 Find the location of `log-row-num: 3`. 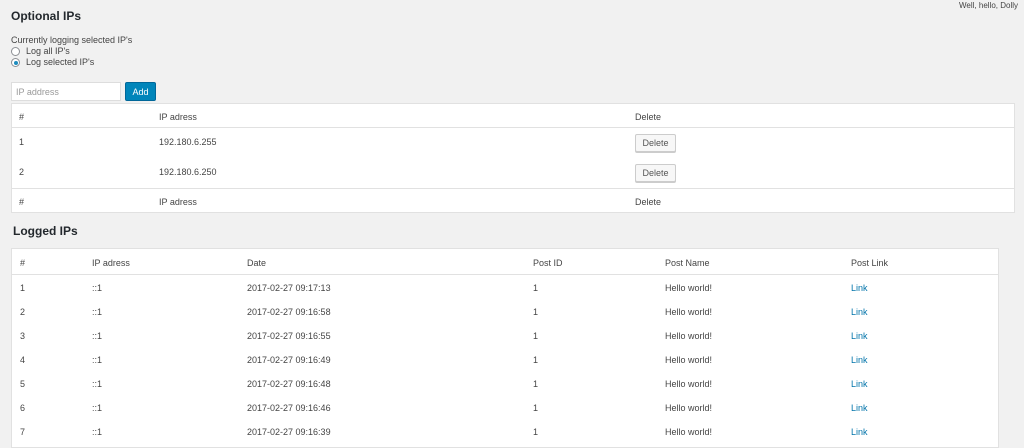

log-row-num: 3 is located at coordinates (23, 336).